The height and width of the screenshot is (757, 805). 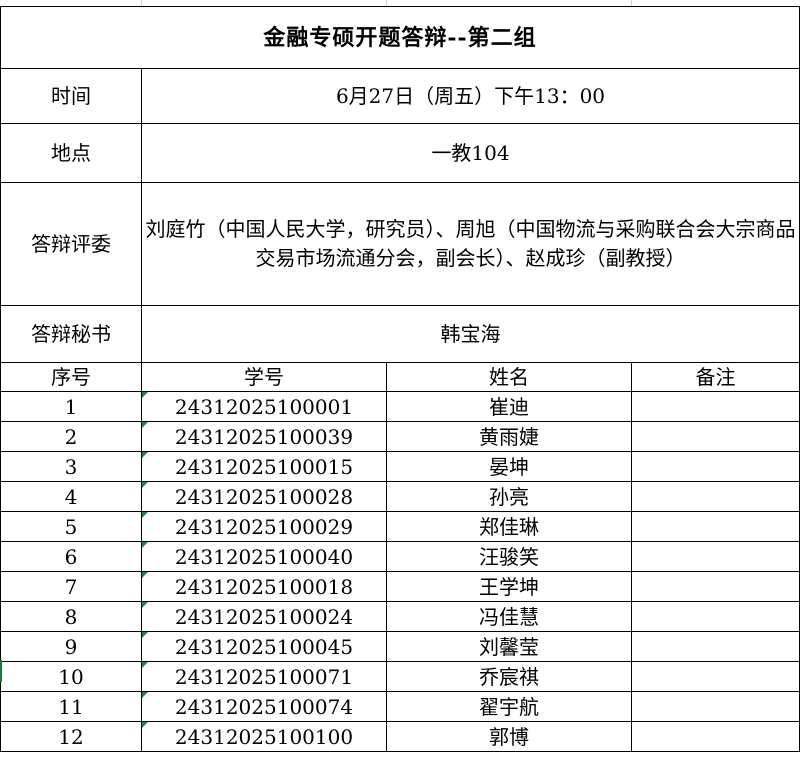 I want to click on column-header-name: 姓名, so click(x=509, y=377).